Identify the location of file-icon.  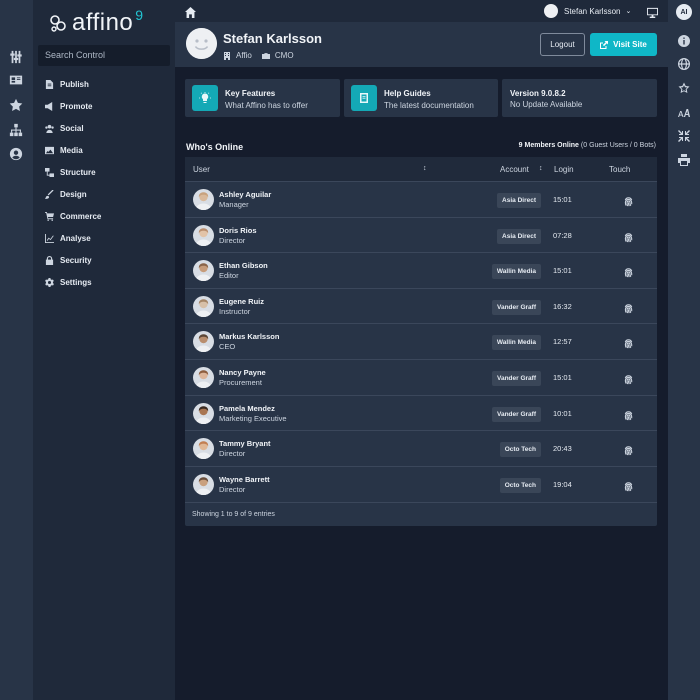
(49, 84).